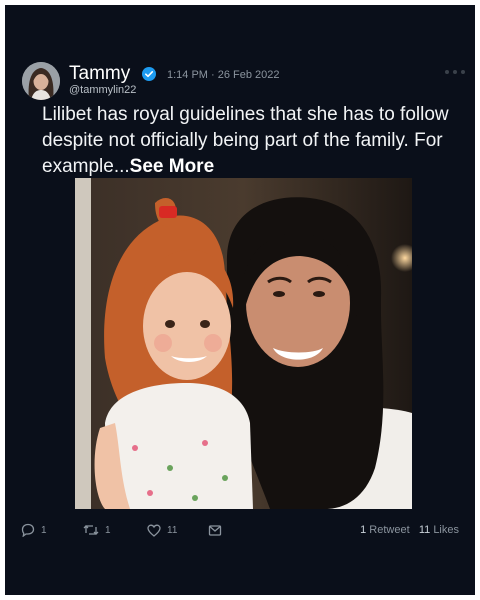  What do you see at coordinates (102, 90) in the screenshot?
I see `author-handle: @tammylin22` at bounding box center [102, 90].